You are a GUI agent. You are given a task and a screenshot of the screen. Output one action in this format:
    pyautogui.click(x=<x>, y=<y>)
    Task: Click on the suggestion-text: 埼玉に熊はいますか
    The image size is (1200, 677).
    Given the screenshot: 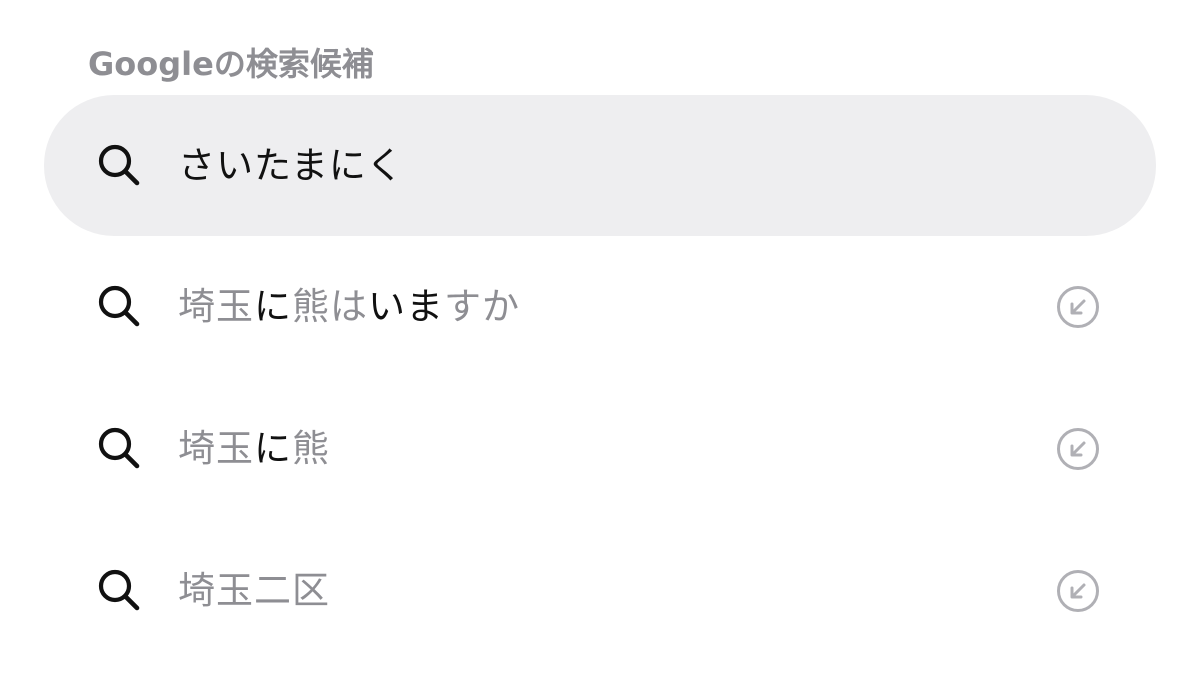 What is the action you would take?
    pyautogui.click(x=349, y=306)
    